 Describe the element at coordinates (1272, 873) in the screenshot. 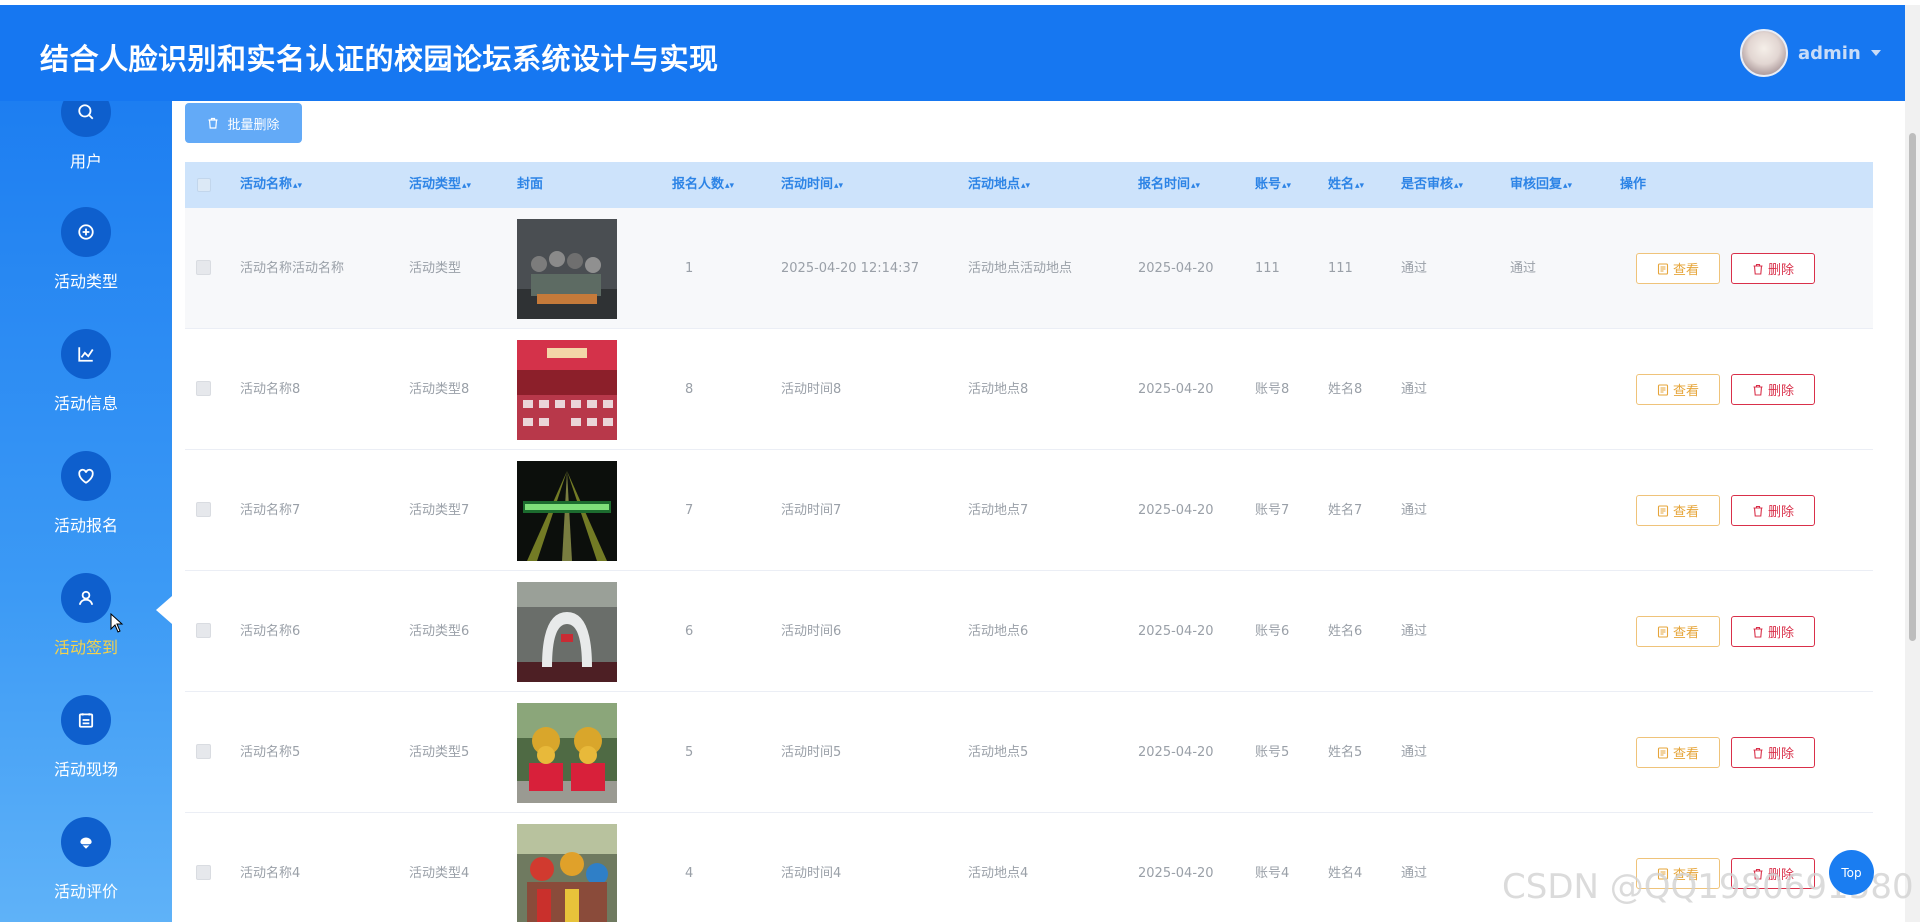

I see `cell-account: 账号4` at that location.